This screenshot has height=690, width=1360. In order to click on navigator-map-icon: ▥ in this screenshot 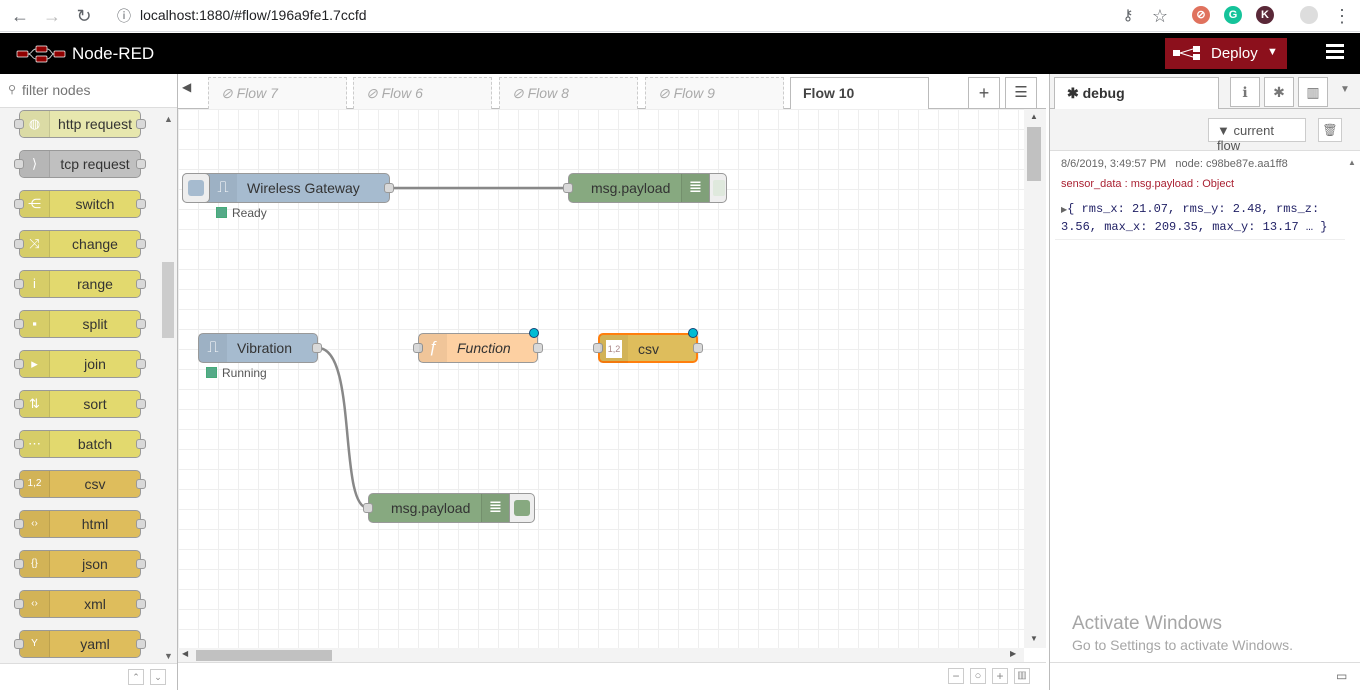, I will do `click(1022, 676)`.